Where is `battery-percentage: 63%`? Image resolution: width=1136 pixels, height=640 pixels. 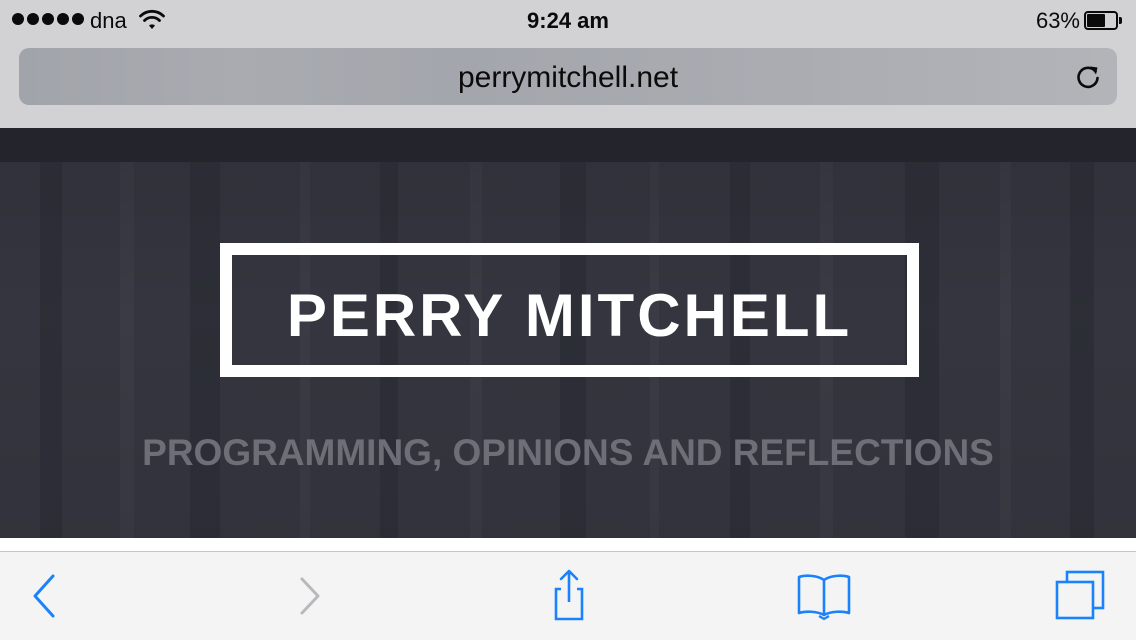
battery-percentage: 63% is located at coordinates (1057, 20).